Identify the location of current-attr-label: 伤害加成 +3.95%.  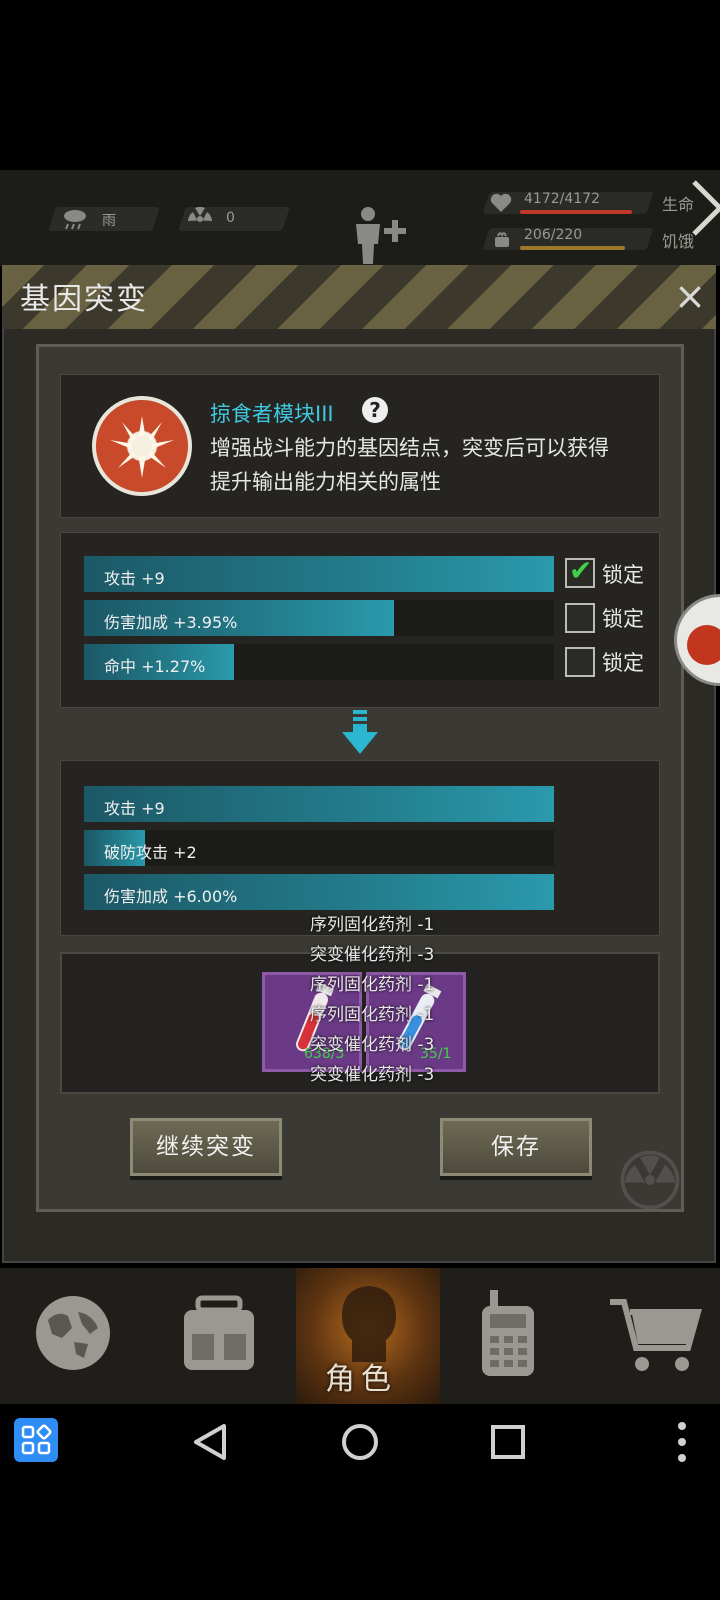
(171, 622).